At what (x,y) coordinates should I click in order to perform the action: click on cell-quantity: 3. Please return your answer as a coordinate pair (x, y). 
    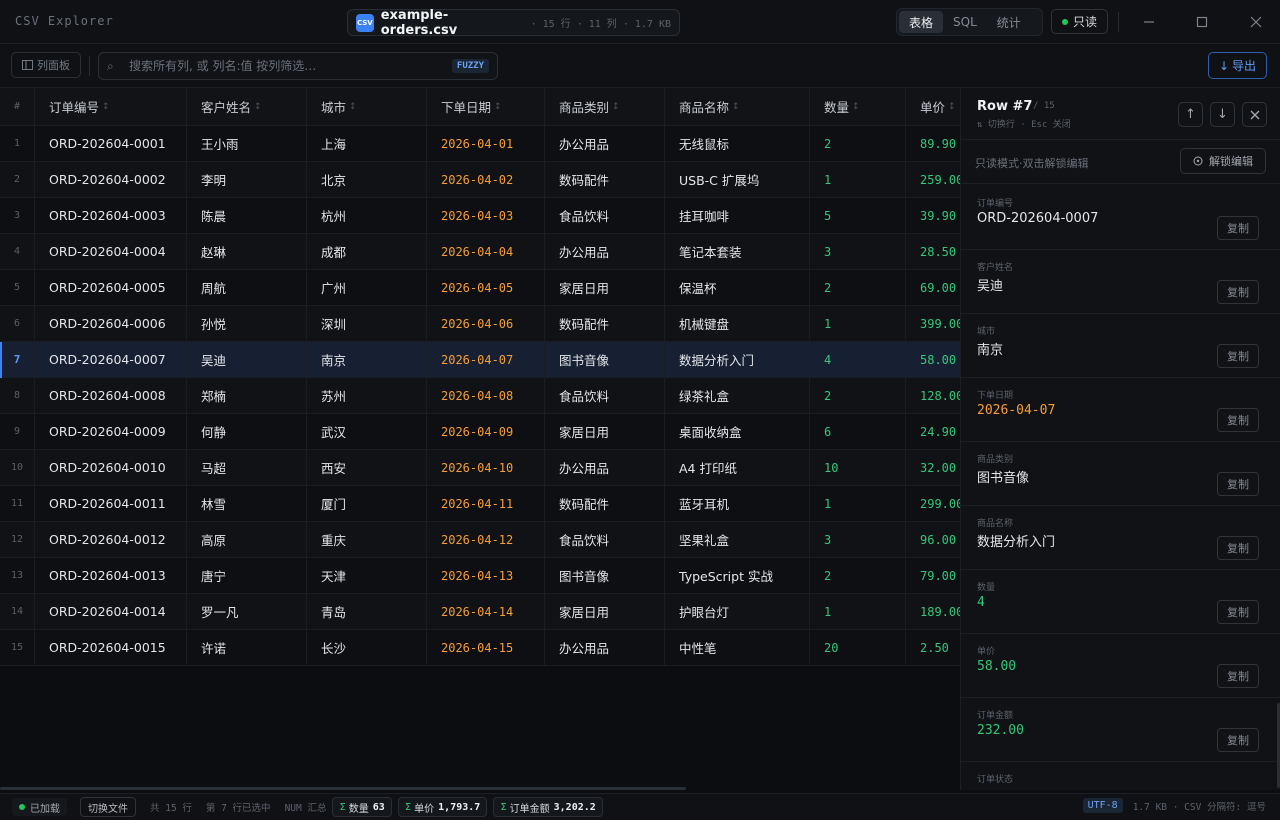
    Looking at the image, I should click on (858, 251).